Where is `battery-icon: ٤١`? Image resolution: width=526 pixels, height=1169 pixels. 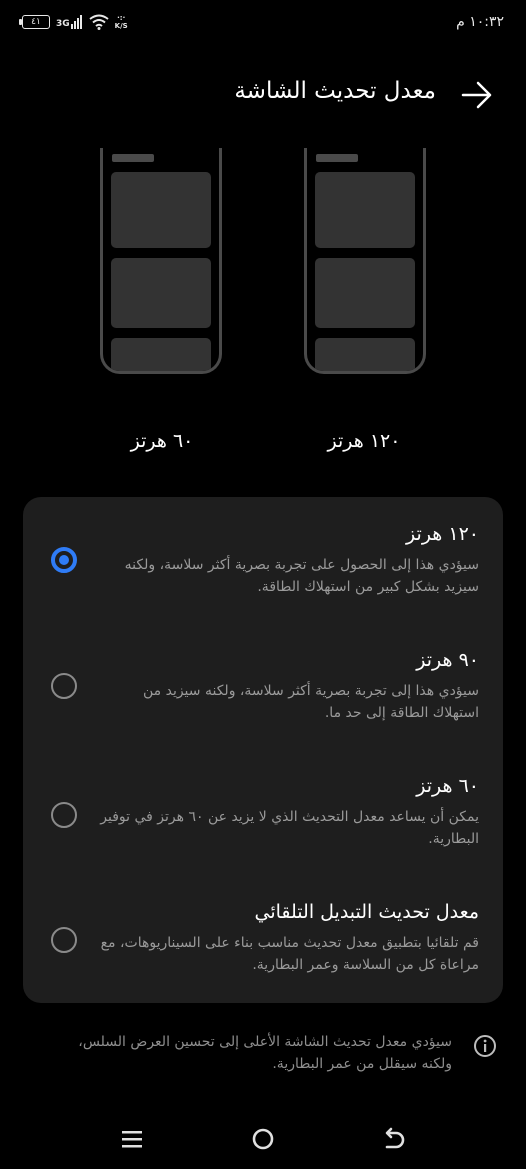
battery-icon: ٤١ is located at coordinates (34, 22).